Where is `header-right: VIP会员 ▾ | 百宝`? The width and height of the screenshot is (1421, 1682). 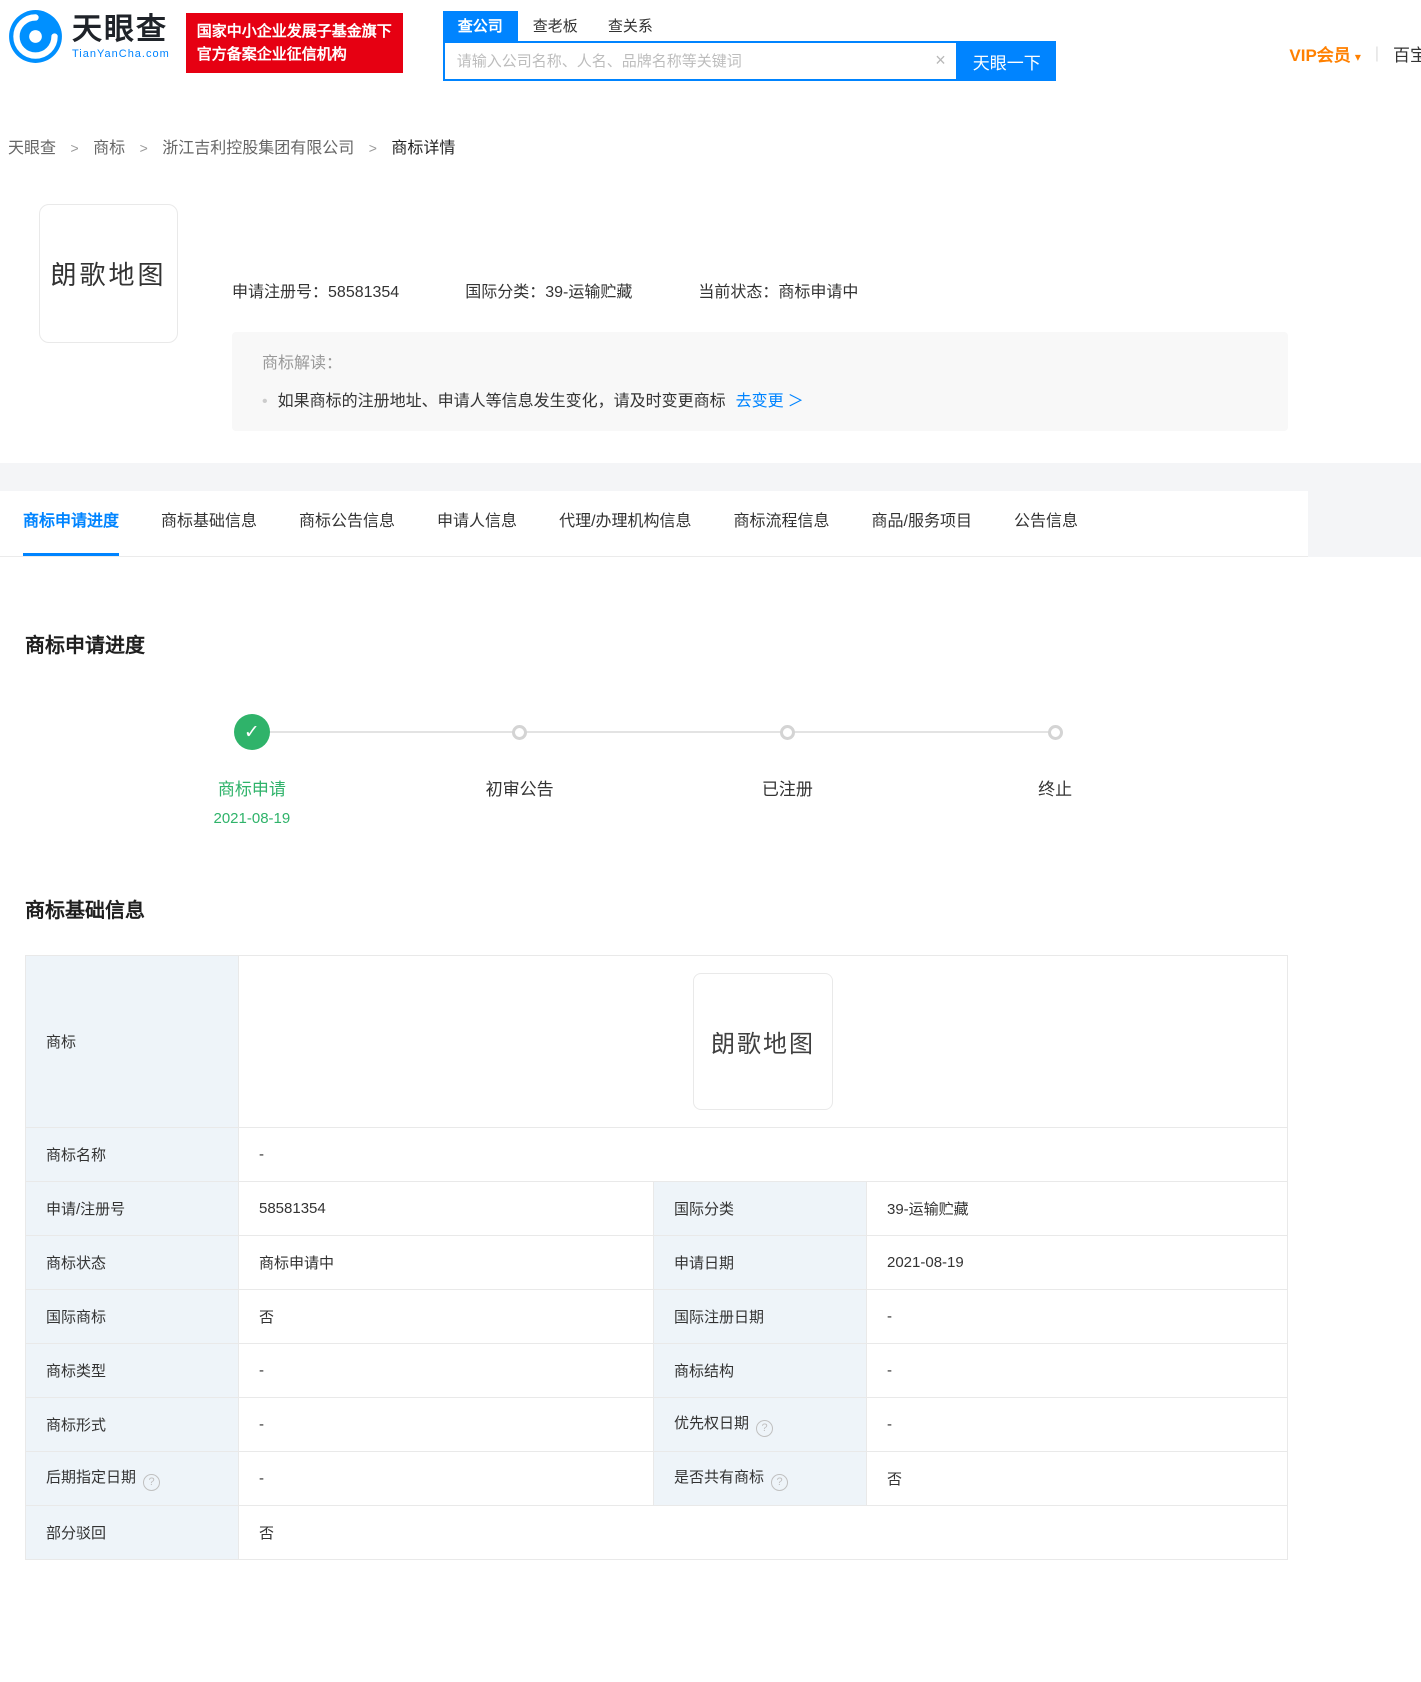
header-right: VIP会员 ▾ | 百宝 is located at coordinates (1355, 53).